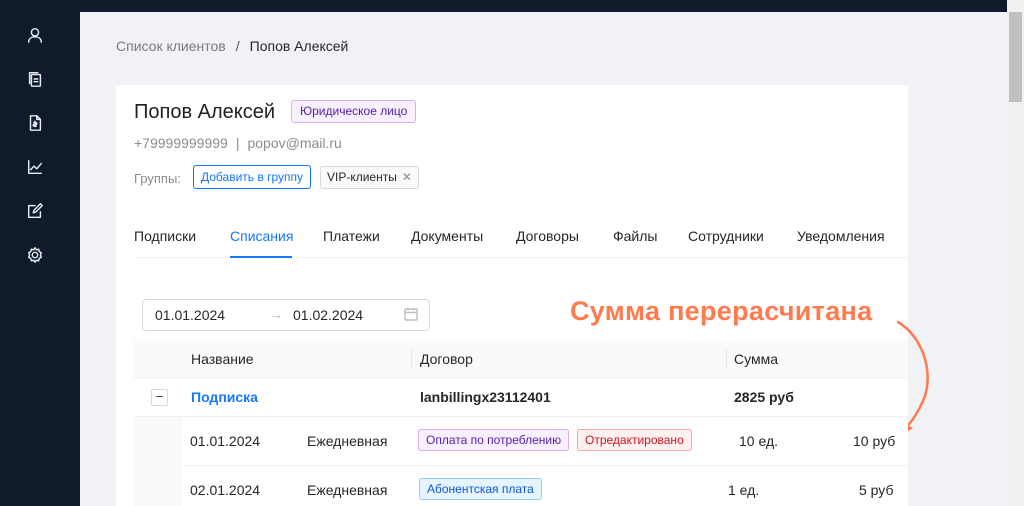 Image resolution: width=1024 pixels, height=506 pixels. I want to click on charge-date: 02.01.2024, so click(225, 490).